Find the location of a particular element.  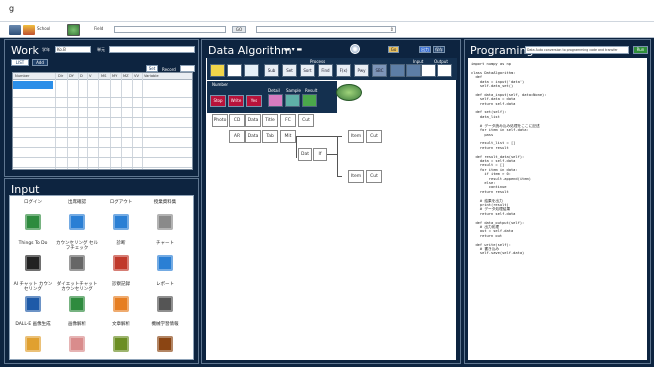

window-tool-icon is located at coordinates (251, 70).